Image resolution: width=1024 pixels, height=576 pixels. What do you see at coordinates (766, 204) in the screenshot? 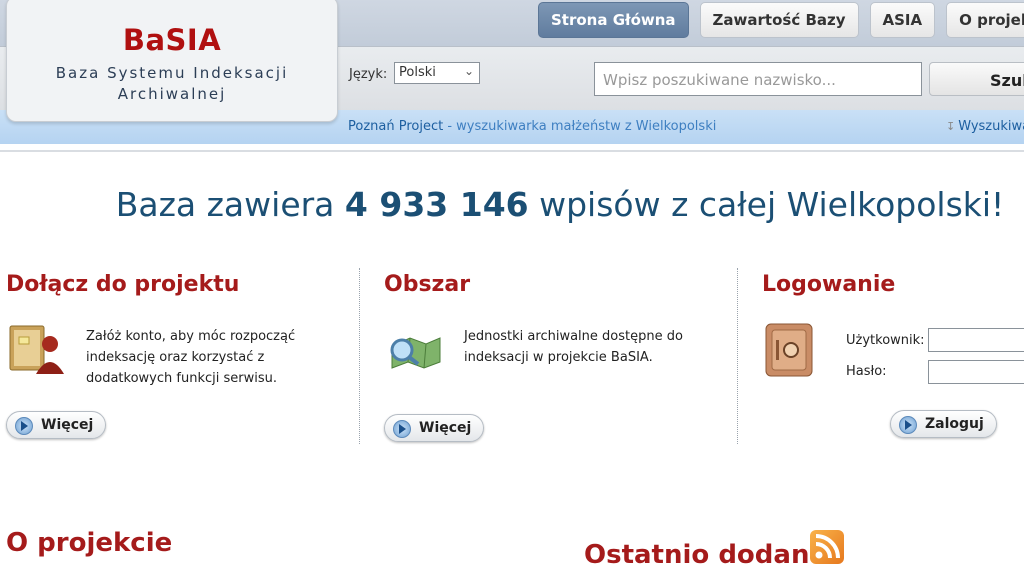
I see `headline-suffix: wpisów z całej Wielkopolski!` at bounding box center [766, 204].